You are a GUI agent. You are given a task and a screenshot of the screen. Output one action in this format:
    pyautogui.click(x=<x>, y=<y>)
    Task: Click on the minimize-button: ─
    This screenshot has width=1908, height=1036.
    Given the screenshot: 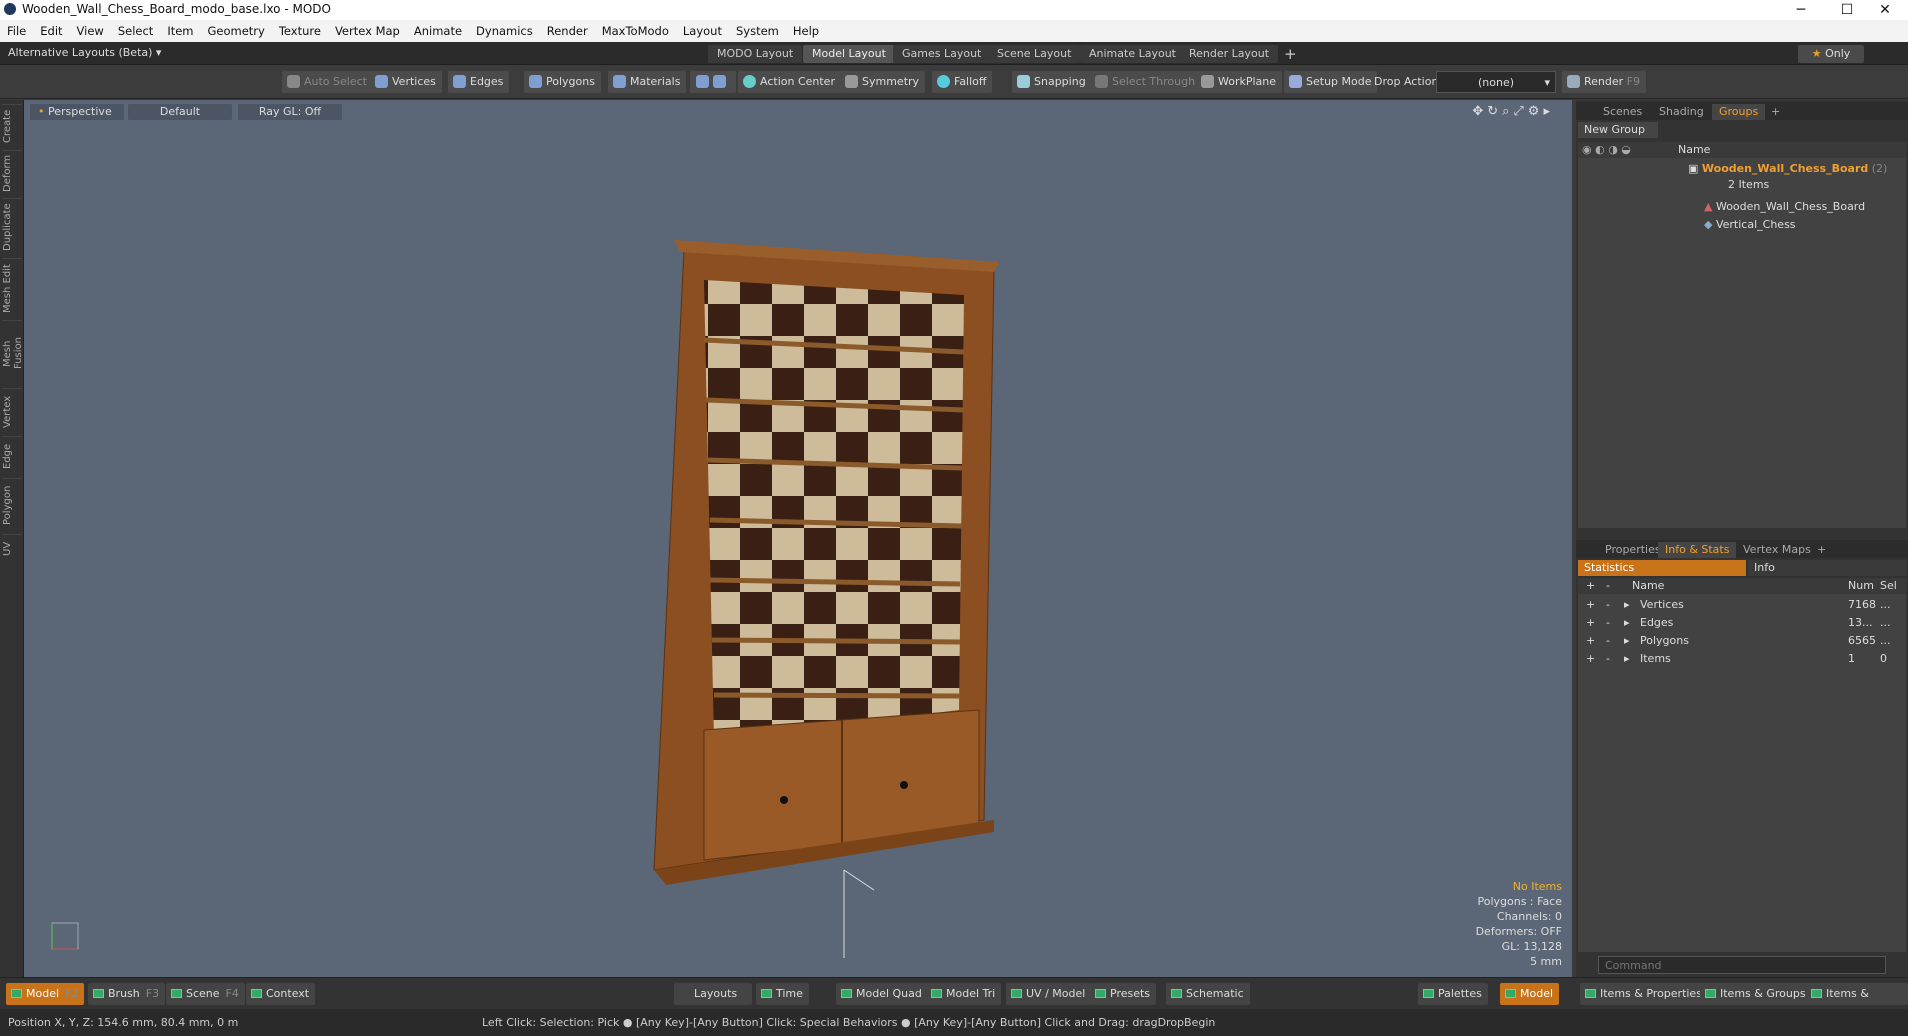 What is the action you would take?
    pyautogui.click(x=1801, y=10)
    